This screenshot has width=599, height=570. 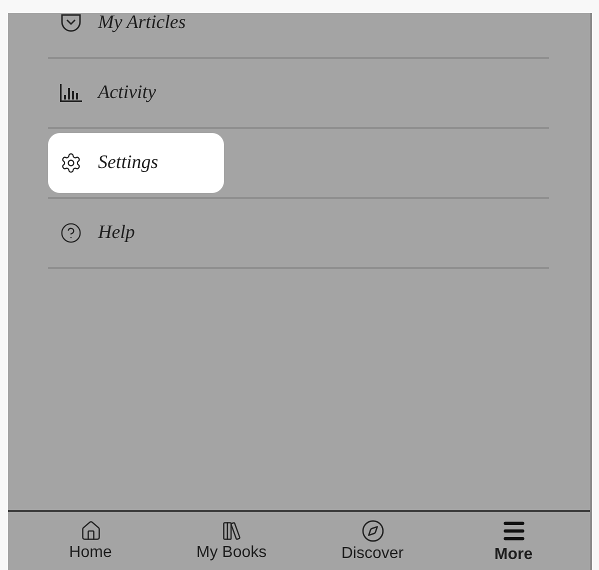 I want to click on menu-item: Activity, so click(x=136, y=93).